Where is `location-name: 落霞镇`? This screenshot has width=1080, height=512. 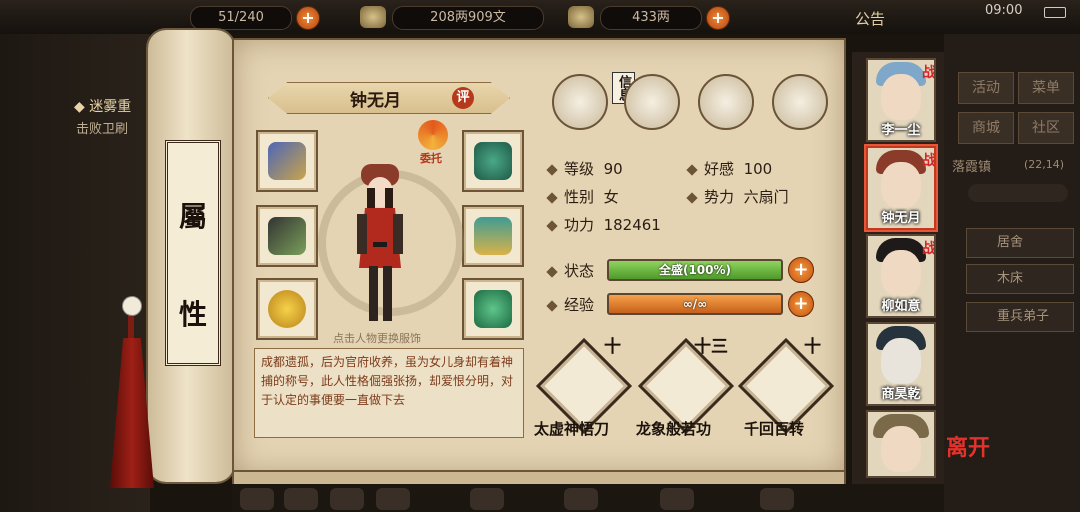
location-name: 落霞镇 is located at coordinates (972, 167).